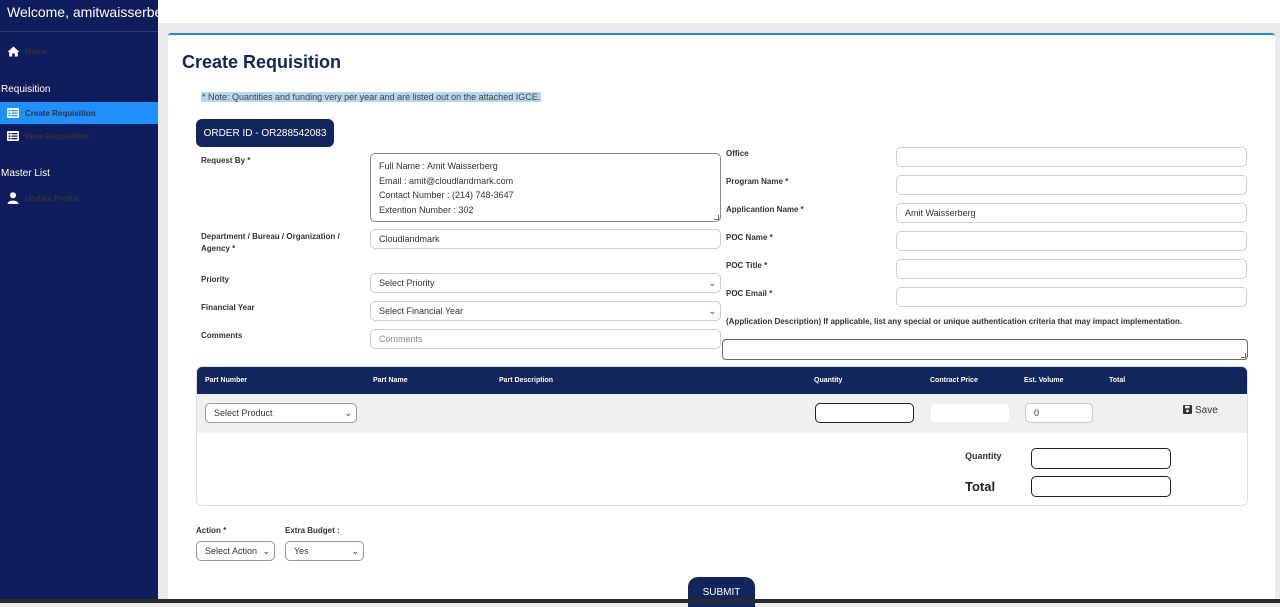 This screenshot has height=607, width=1280. What do you see at coordinates (446, 195) in the screenshot?
I see `request-by-line: Contact Number : (214) 748-3647` at bounding box center [446, 195].